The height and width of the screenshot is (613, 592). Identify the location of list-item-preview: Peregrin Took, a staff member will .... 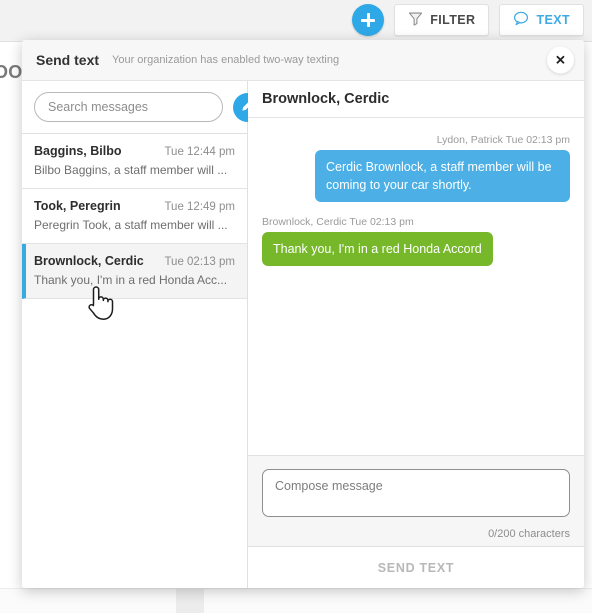
(131, 225).